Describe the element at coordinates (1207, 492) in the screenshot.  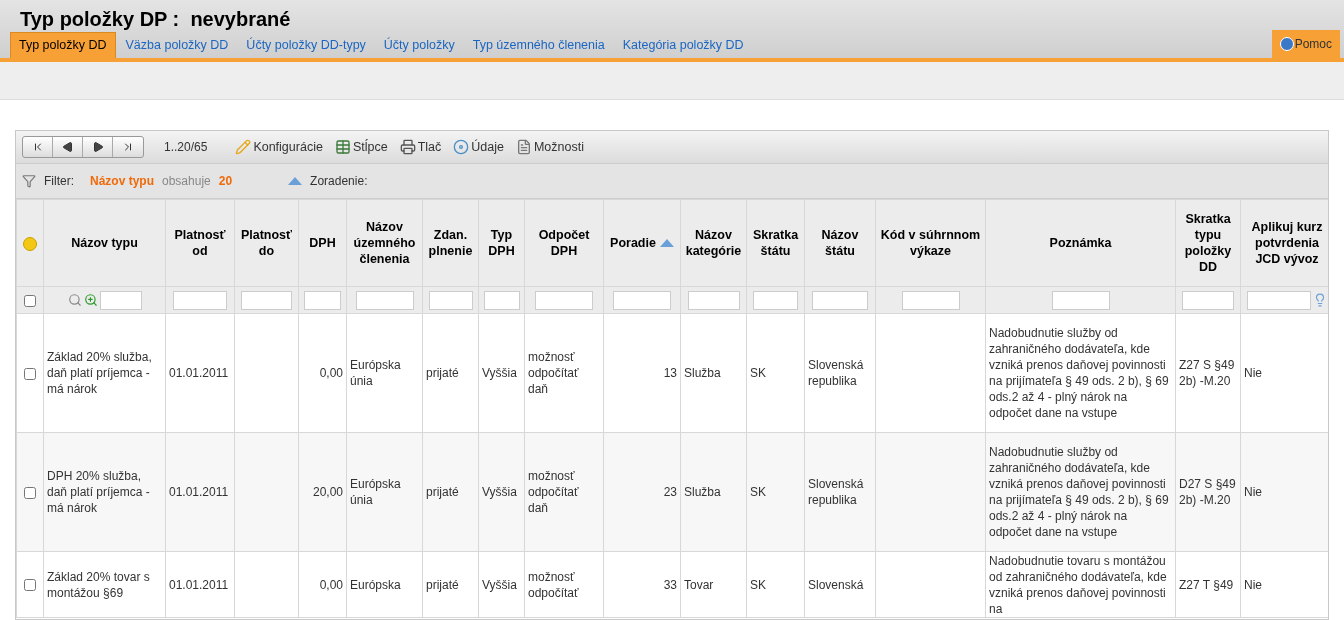
I see `table-cell: D27 S §49 2b) -M.20` at that location.